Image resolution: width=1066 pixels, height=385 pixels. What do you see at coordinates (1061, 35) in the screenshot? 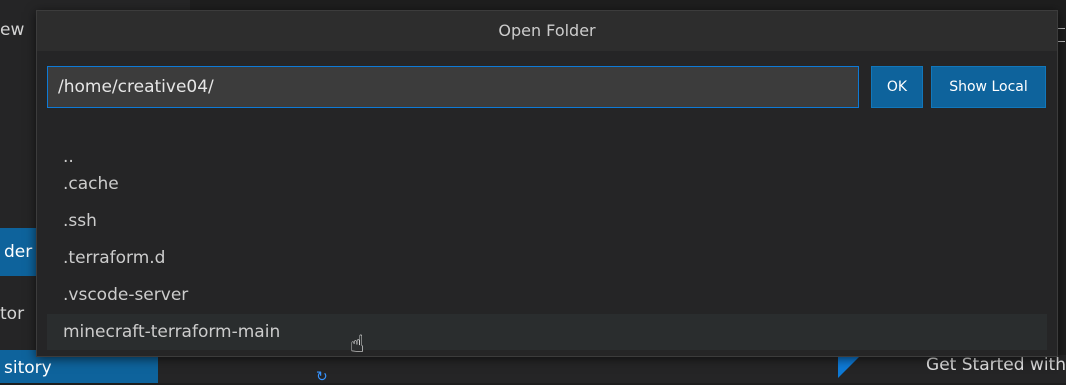
I see `layout-icon` at bounding box center [1061, 35].